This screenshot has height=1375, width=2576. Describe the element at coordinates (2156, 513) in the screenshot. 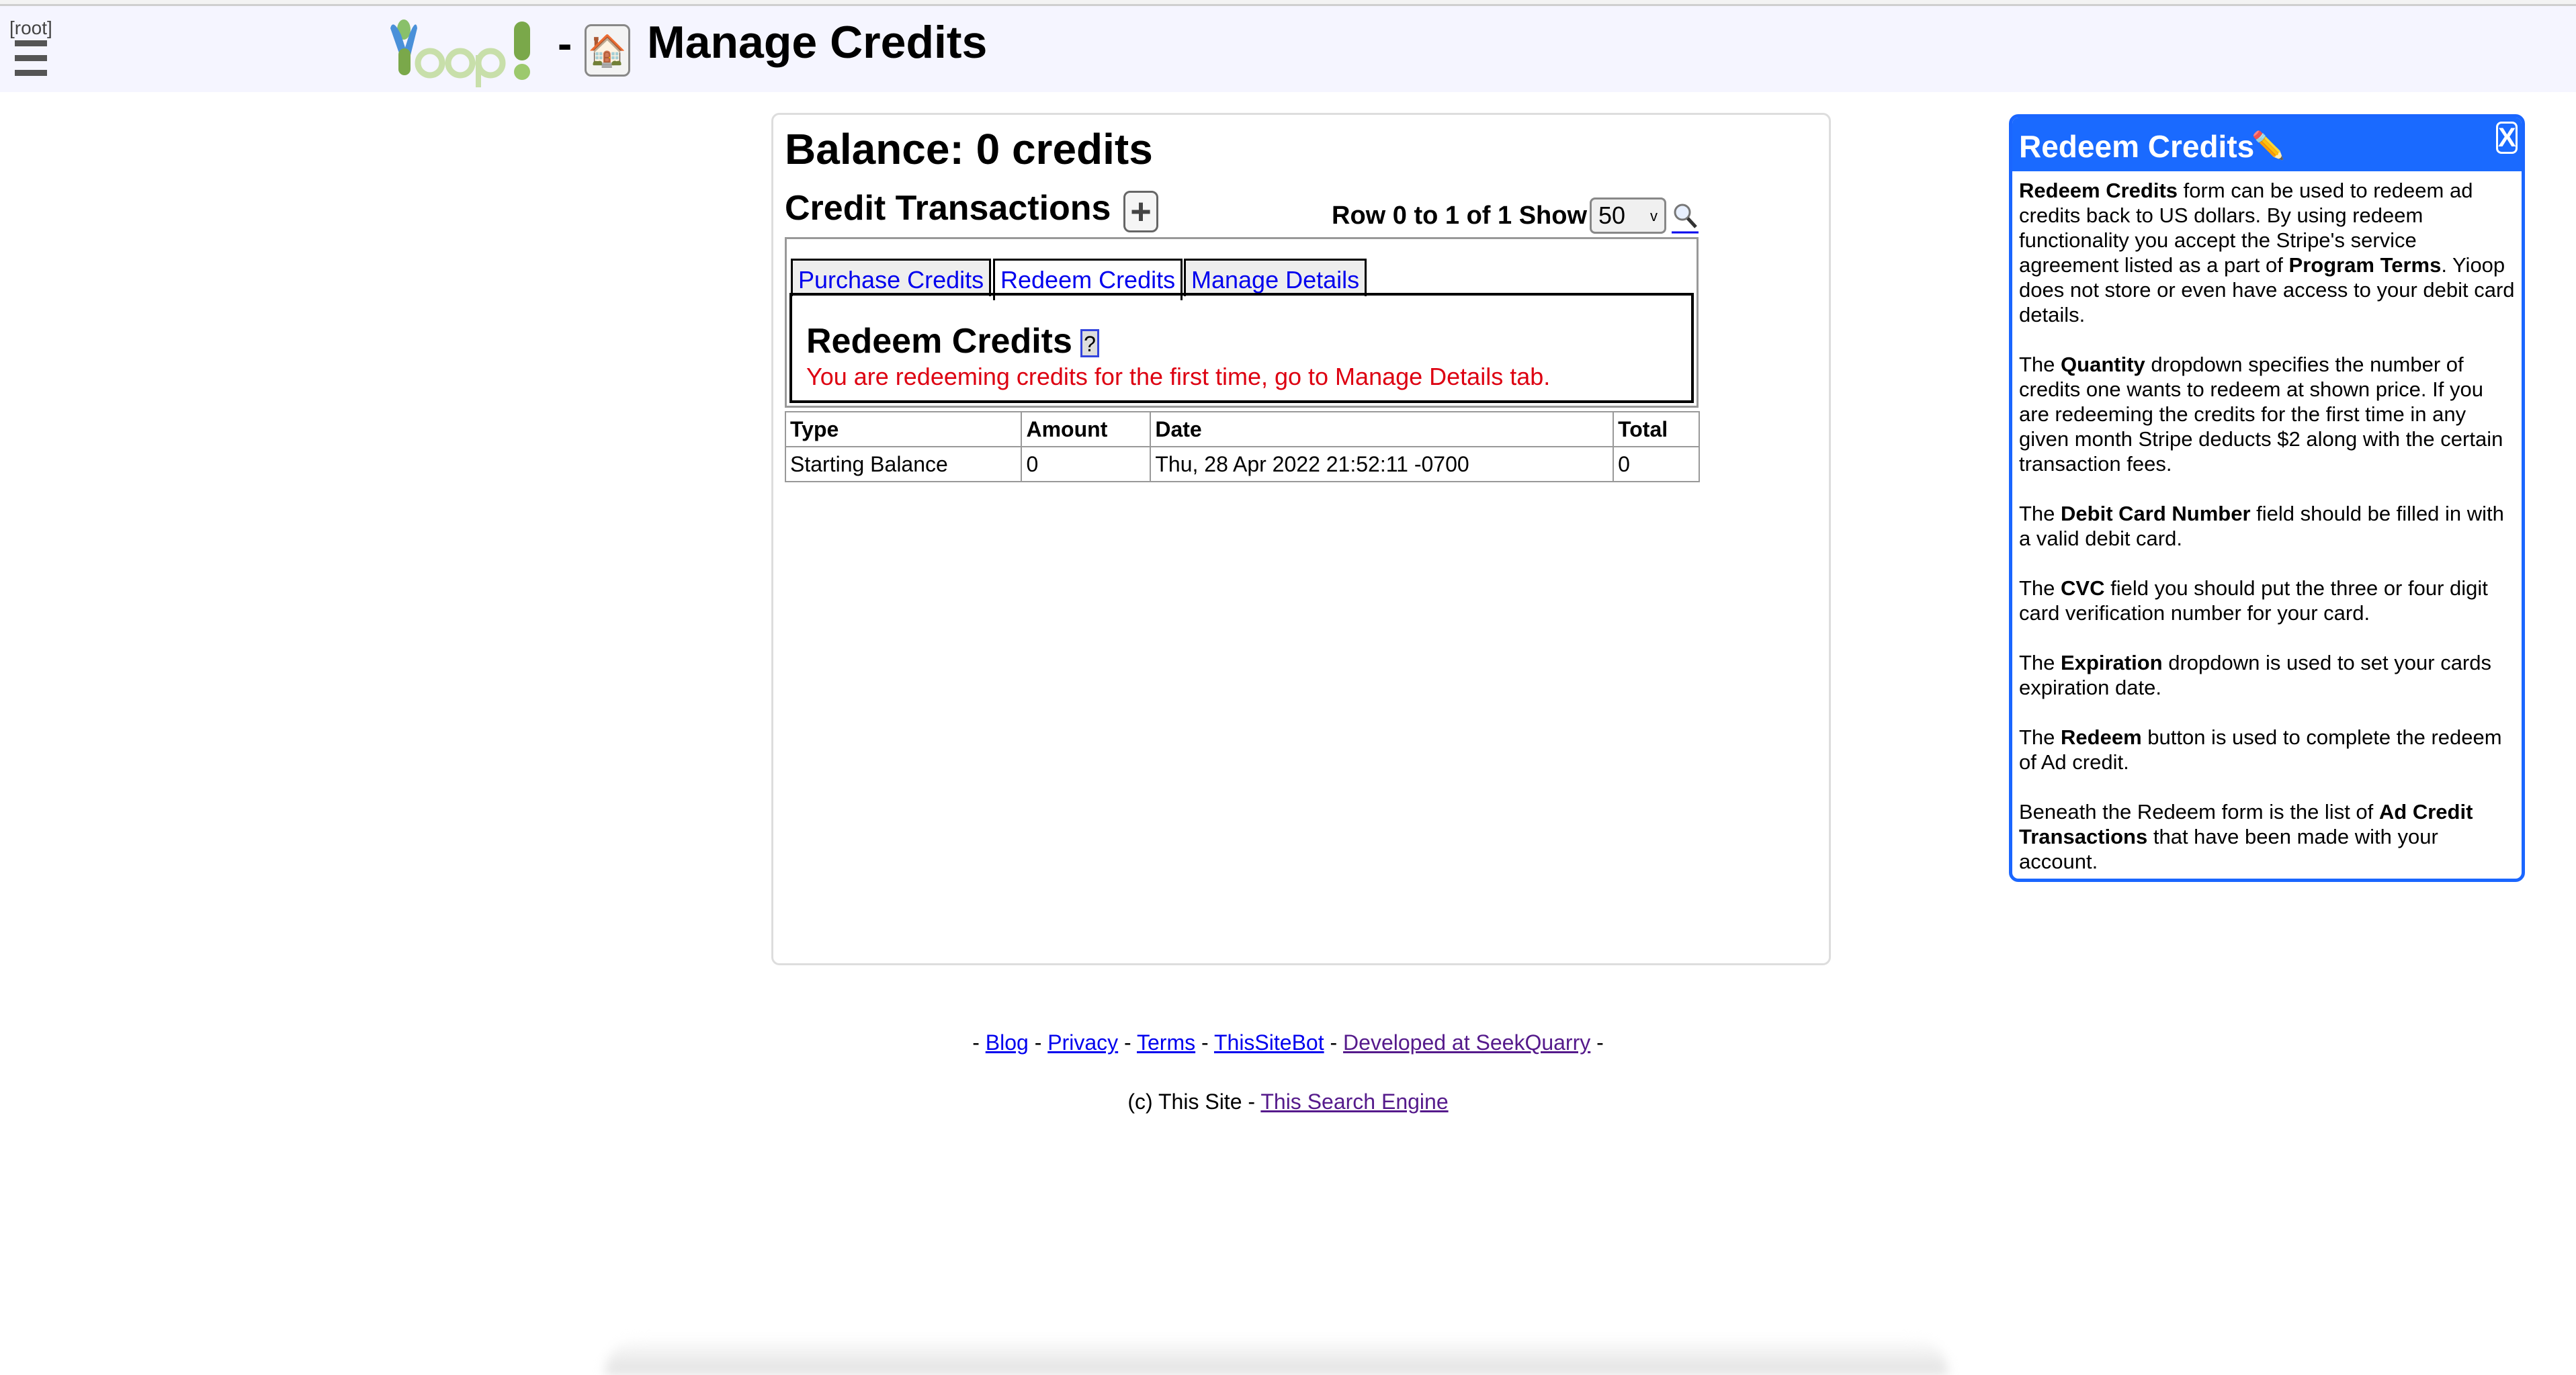

I see `help-keyword: Debit Card Number` at that location.